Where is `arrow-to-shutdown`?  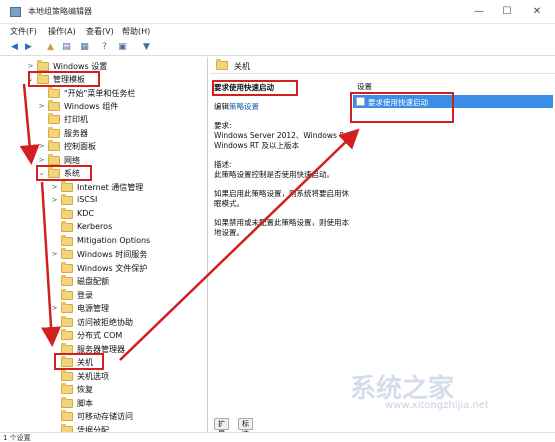 arrow-to-shutdown is located at coordinates (51, 264).